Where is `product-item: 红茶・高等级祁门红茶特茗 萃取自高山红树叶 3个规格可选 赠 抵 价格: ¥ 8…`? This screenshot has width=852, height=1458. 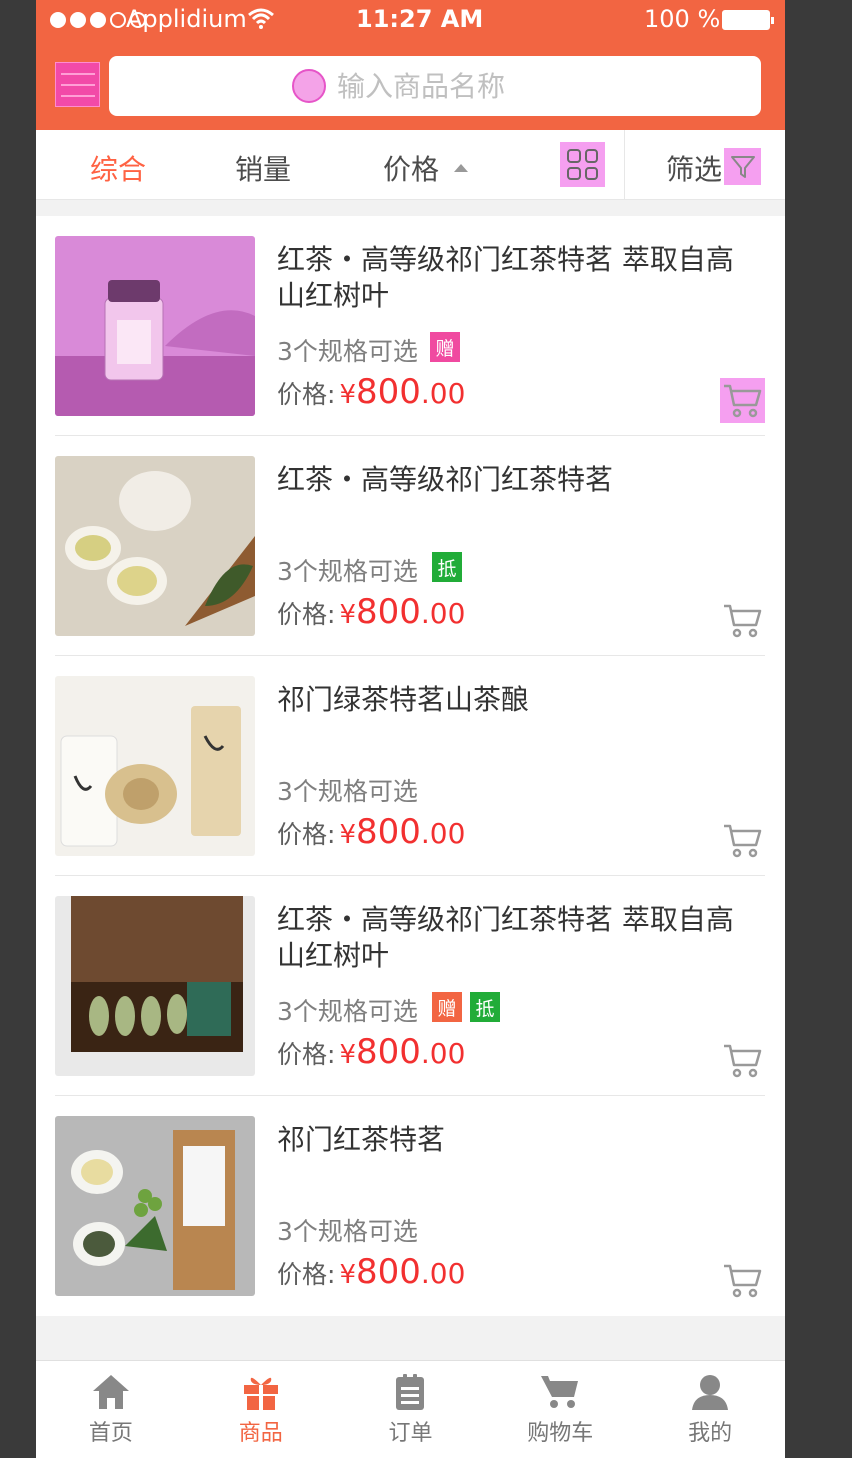
product-item: 红茶・高等级祁门红茶特茗 萃取自高山红树叶 3个规格可选 赠 抵 价格: ¥ 8… is located at coordinates (410, 986).